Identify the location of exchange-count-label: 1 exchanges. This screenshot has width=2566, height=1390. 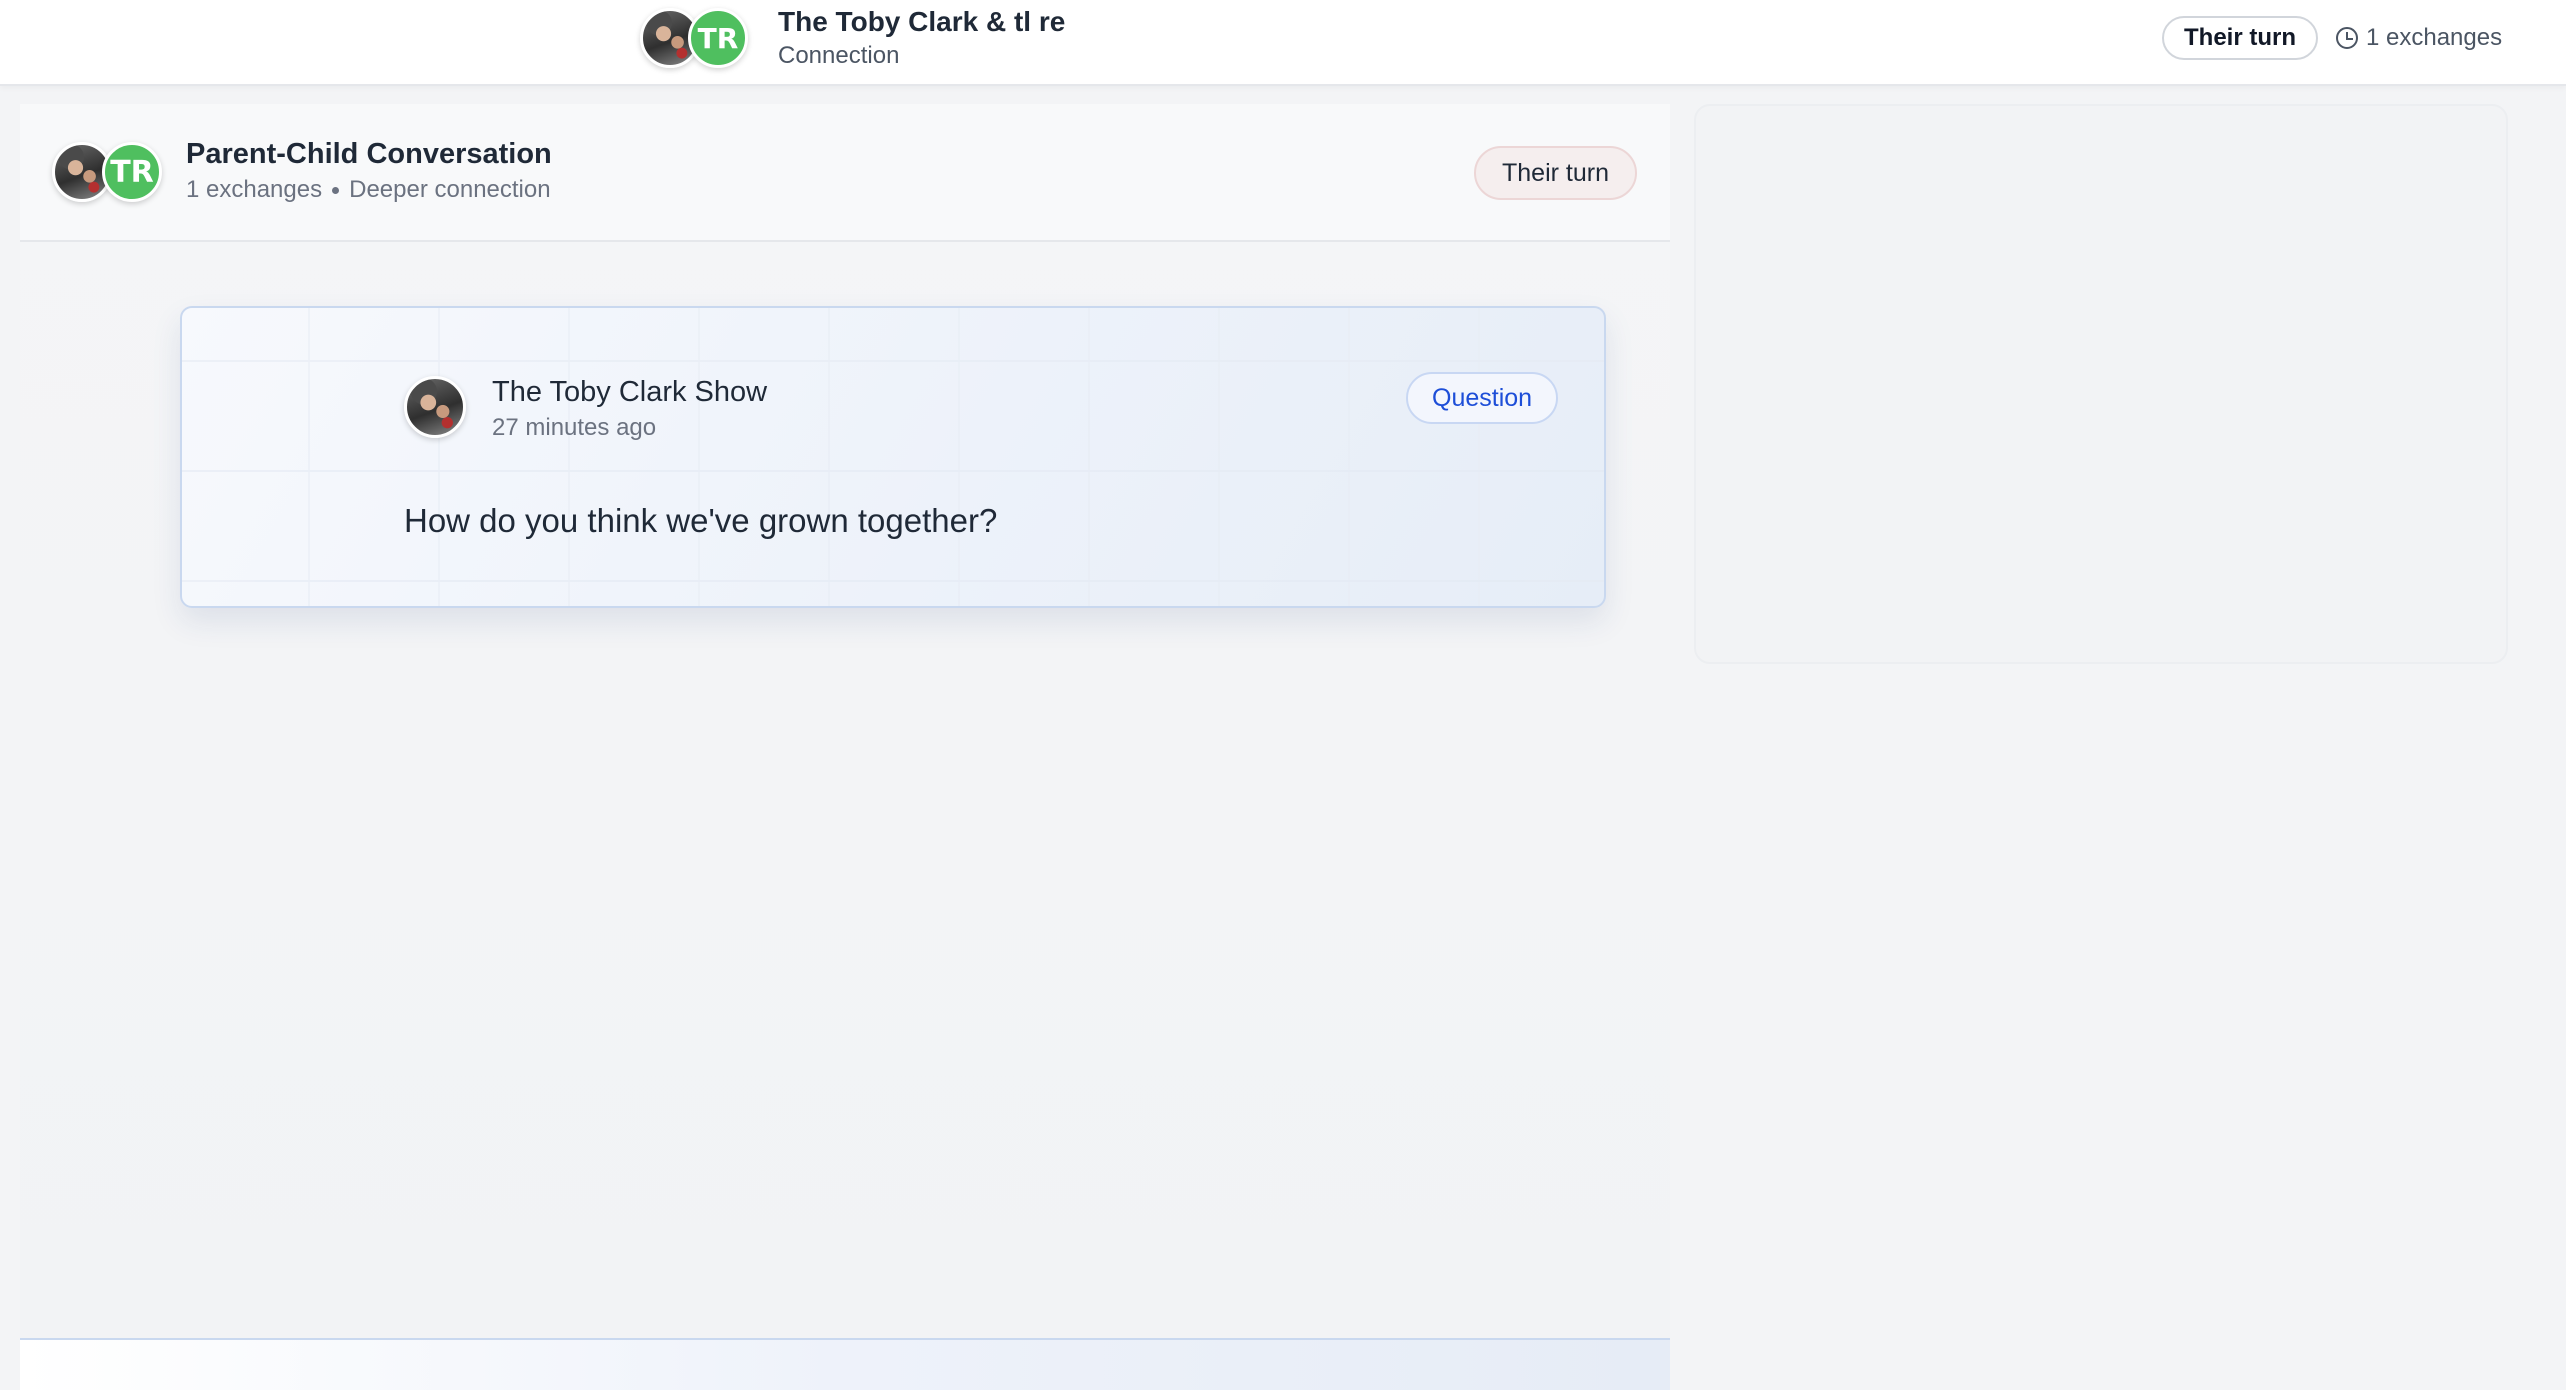
(2434, 37).